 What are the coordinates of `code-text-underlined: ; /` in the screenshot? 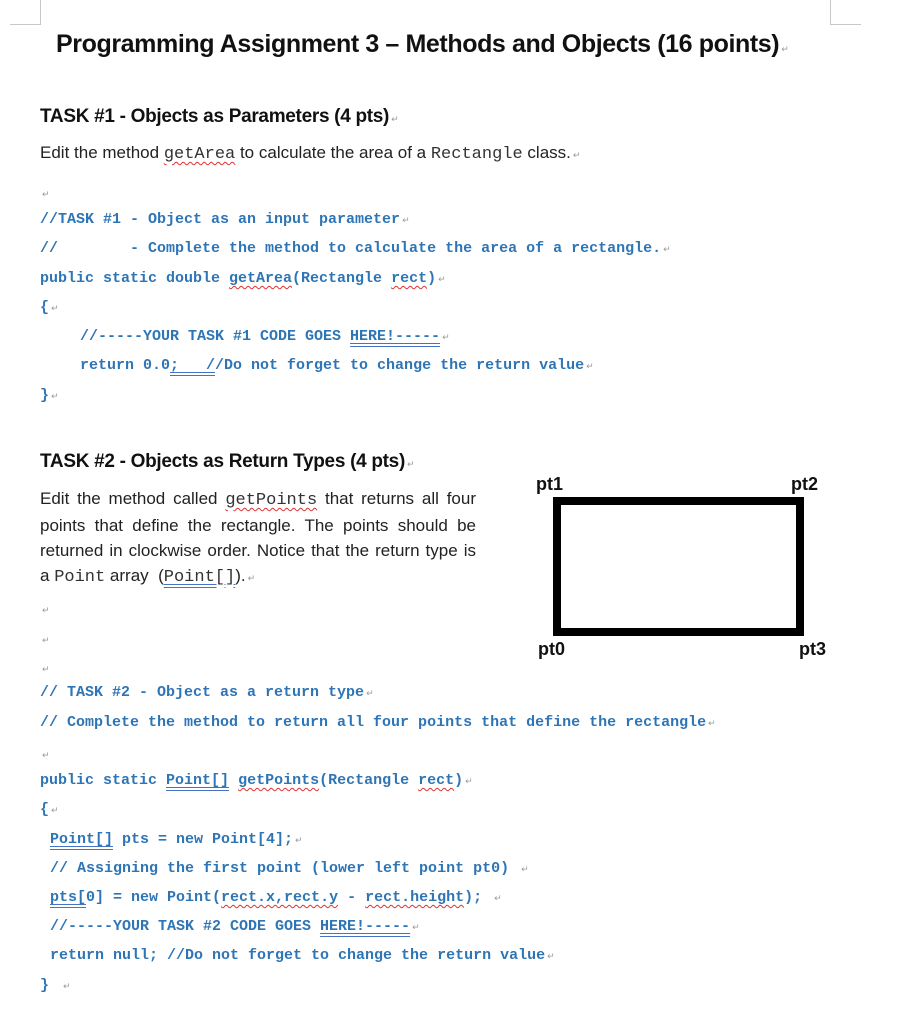 It's located at (193, 365).